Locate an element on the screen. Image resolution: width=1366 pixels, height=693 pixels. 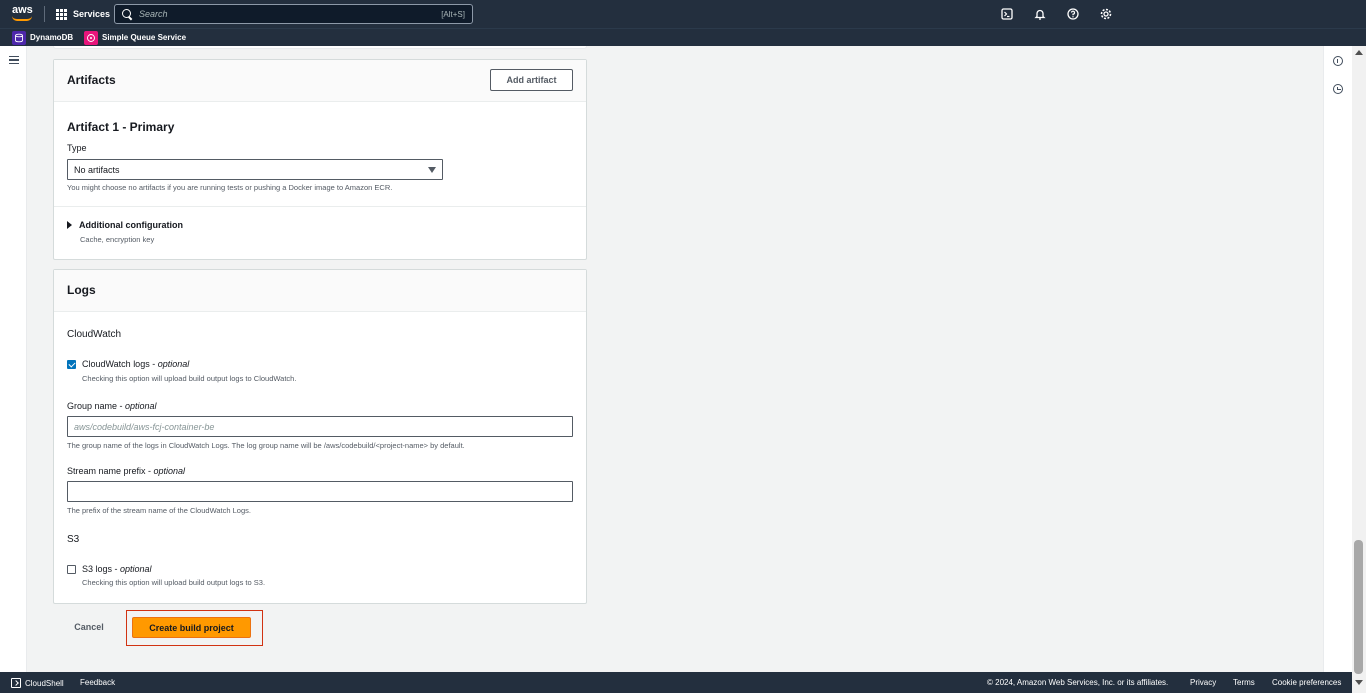
cancel-button: Cancel is located at coordinates (89, 627).